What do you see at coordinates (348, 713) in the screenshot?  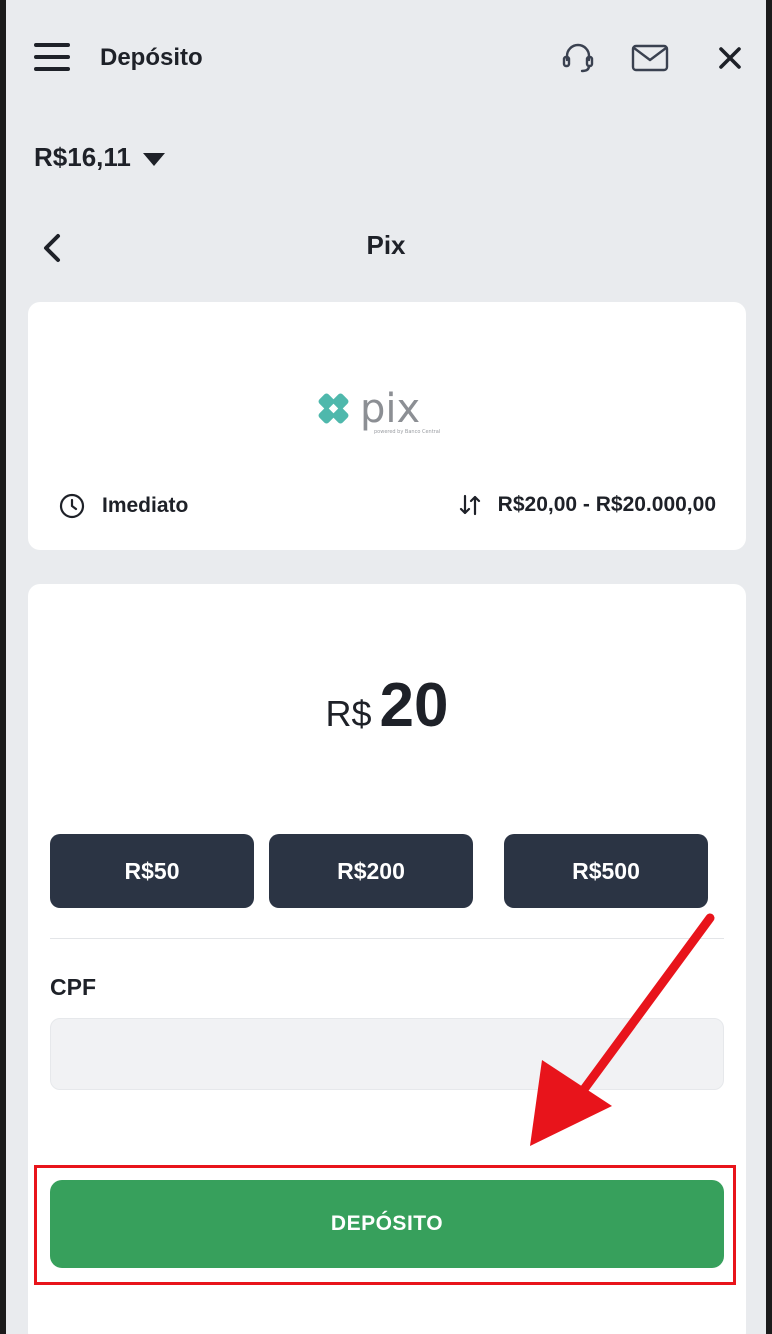 I see `currency-symbol: R$` at bounding box center [348, 713].